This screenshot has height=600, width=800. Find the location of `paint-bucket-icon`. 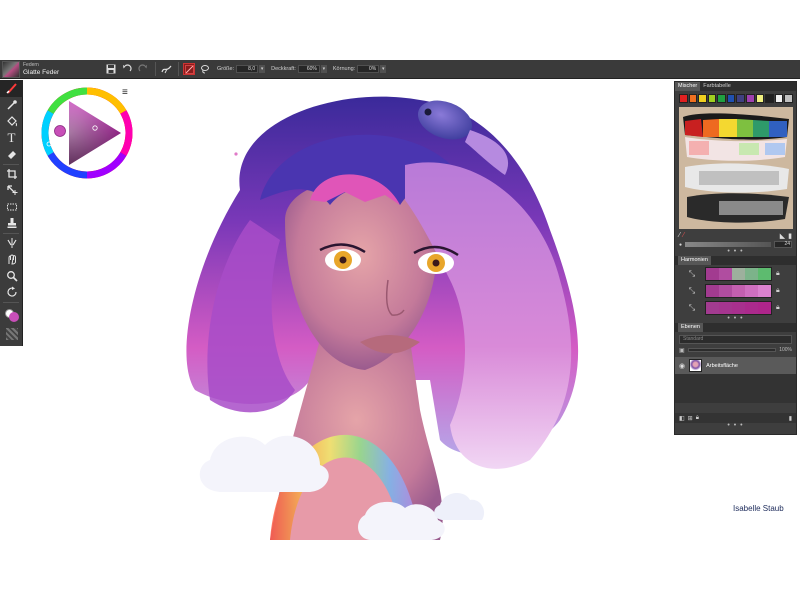

paint-bucket-icon is located at coordinates (11, 121).